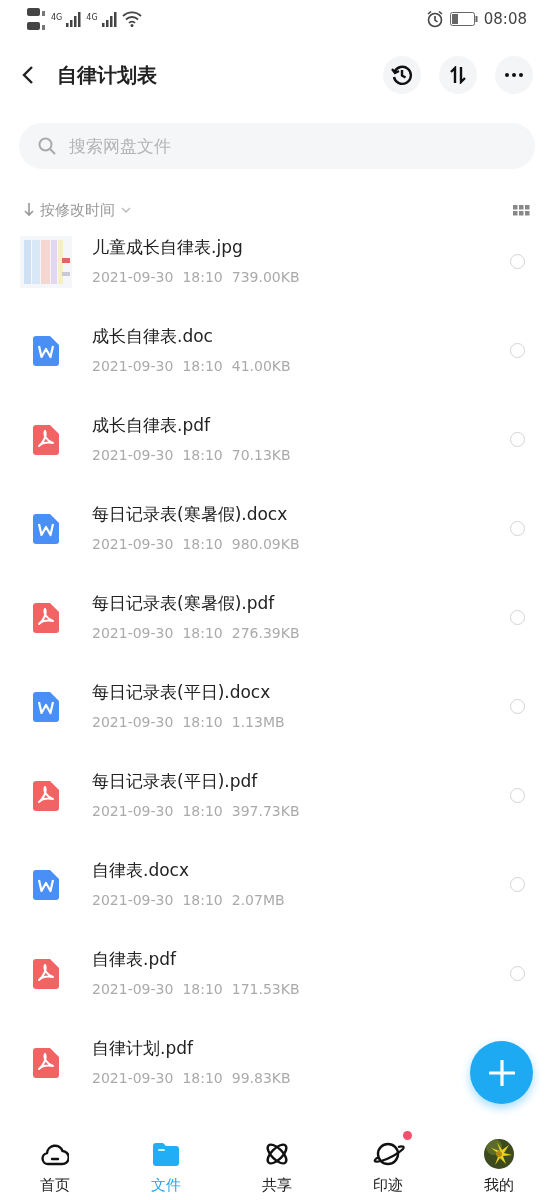 The height and width of the screenshot is (1200, 554). What do you see at coordinates (143, 1049) in the screenshot?
I see `file-name: 自律计划.pdf` at bounding box center [143, 1049].